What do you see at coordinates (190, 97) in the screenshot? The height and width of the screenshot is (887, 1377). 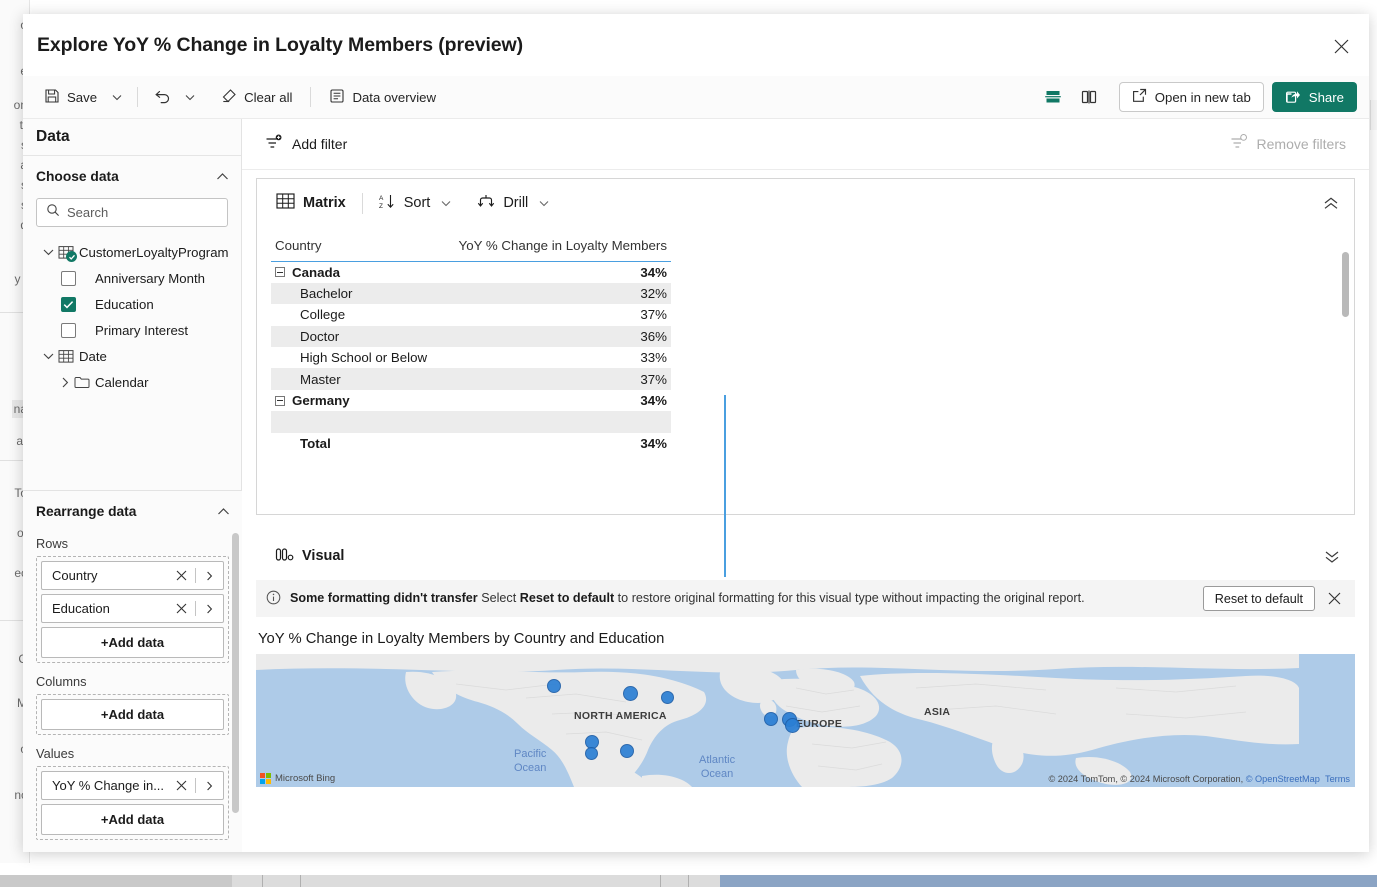 I see `undo-dropdown-caret` at bounding box center [190, 97].